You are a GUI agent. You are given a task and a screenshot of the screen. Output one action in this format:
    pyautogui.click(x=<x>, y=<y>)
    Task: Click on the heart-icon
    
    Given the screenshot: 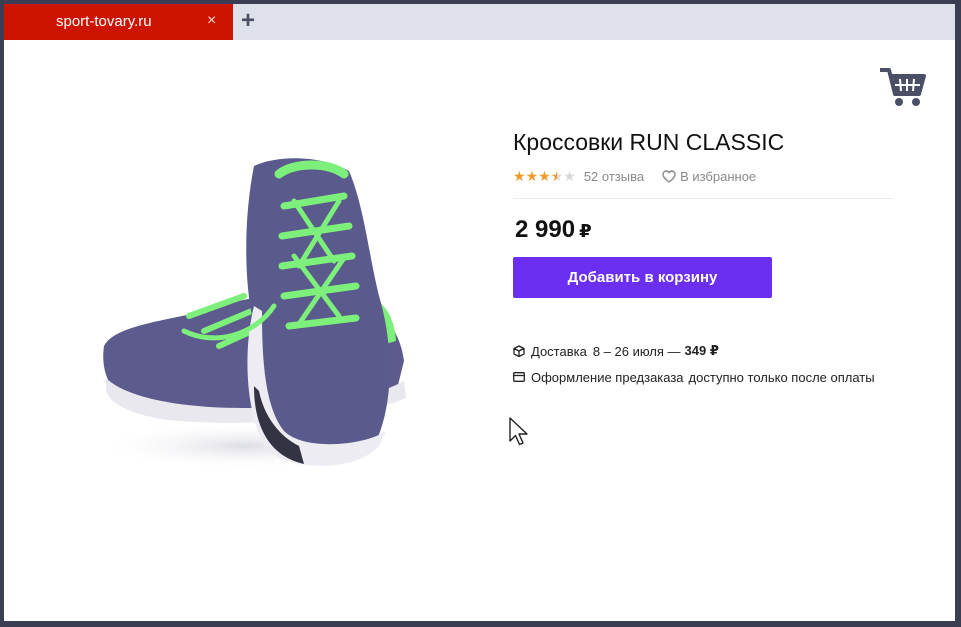 What is the action you would take?
    pyautogui.click(x=669, y=176)
    